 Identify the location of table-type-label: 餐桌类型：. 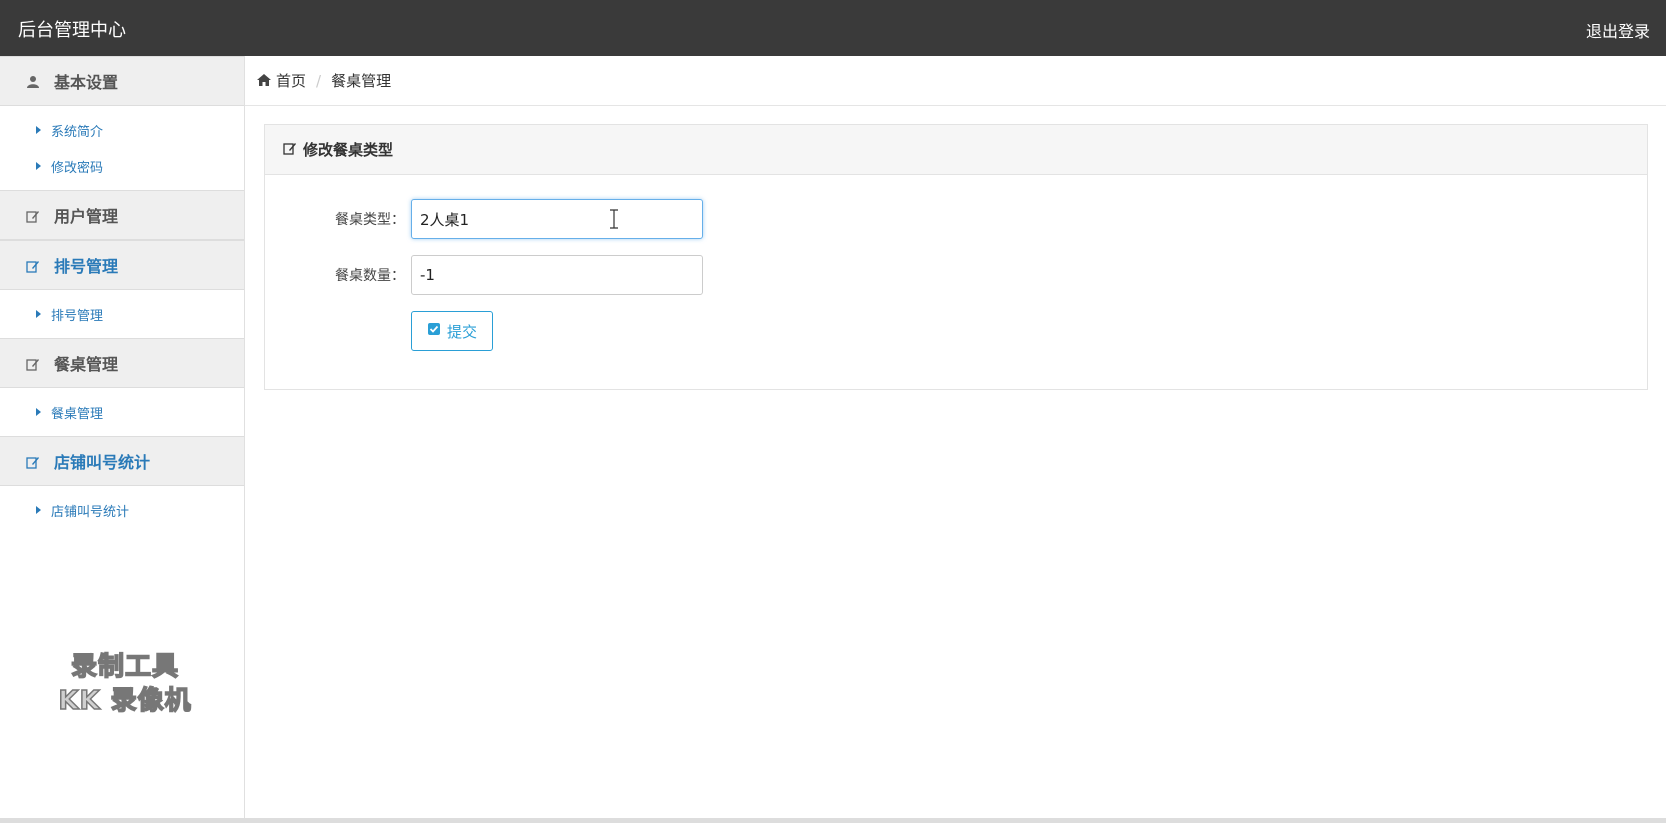
(370, 220).